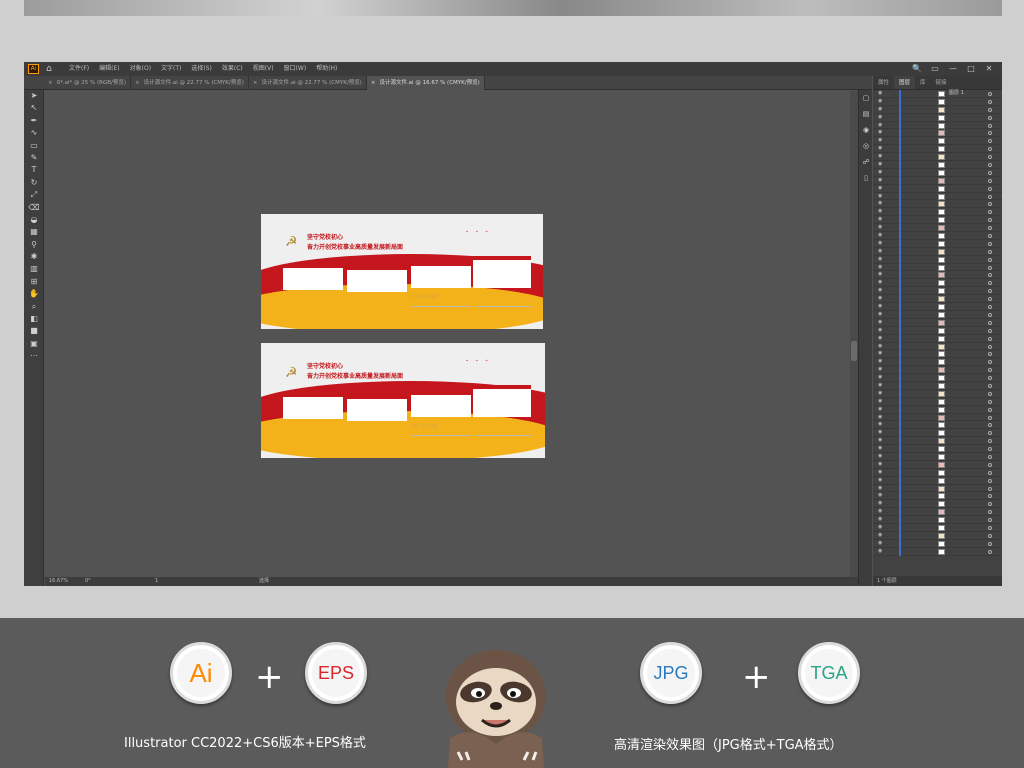 This screenshot has height=768, width=1024. Describe the element at coordinates (34, 195) in the screenshot. I see `scale-tool-icon: ⤢` at that location.